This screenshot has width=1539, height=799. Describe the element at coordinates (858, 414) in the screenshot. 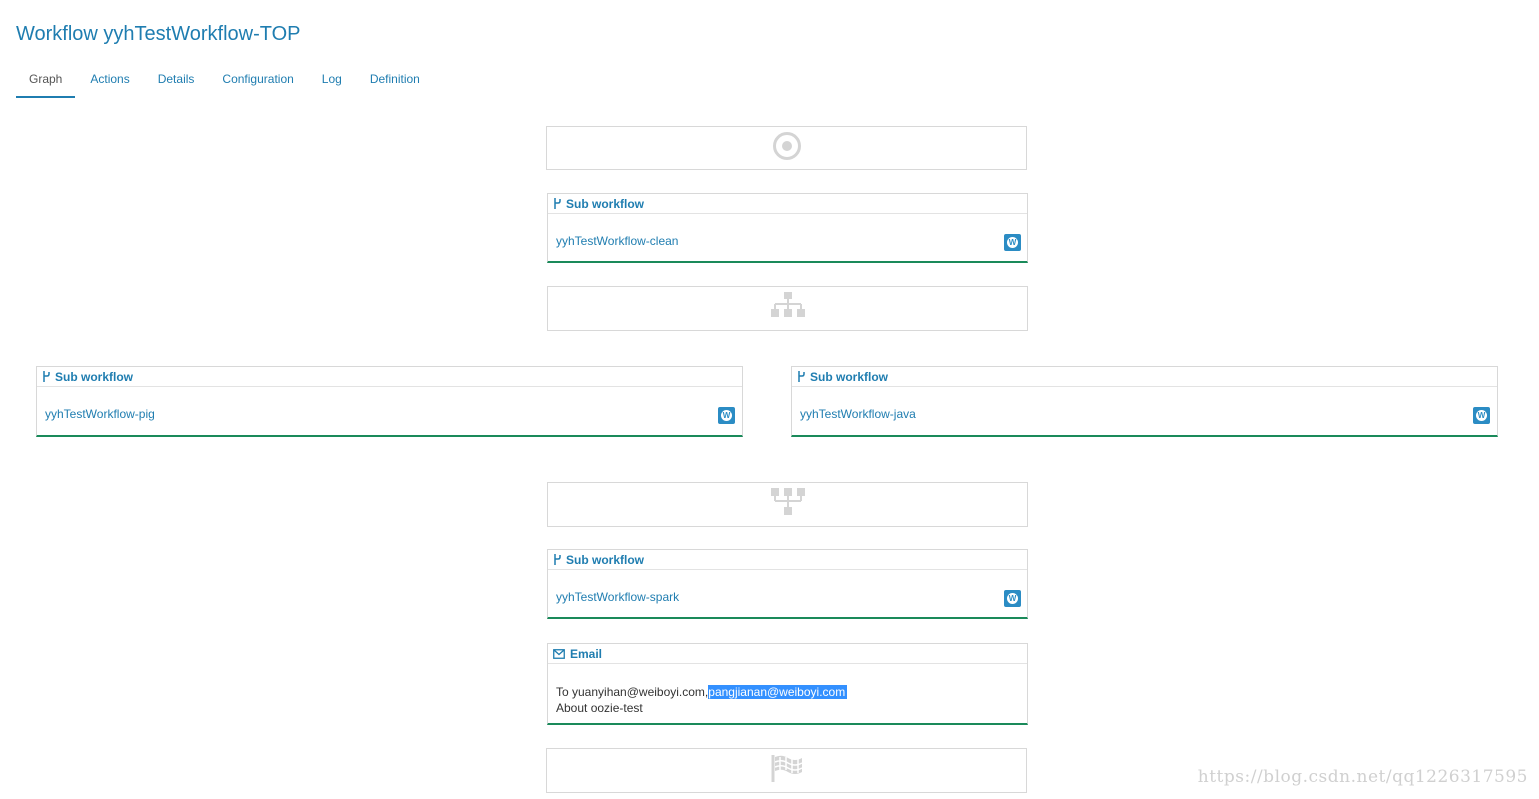

I see `subworkflow-link-java: yyhTestWorkflow-java` at that location.